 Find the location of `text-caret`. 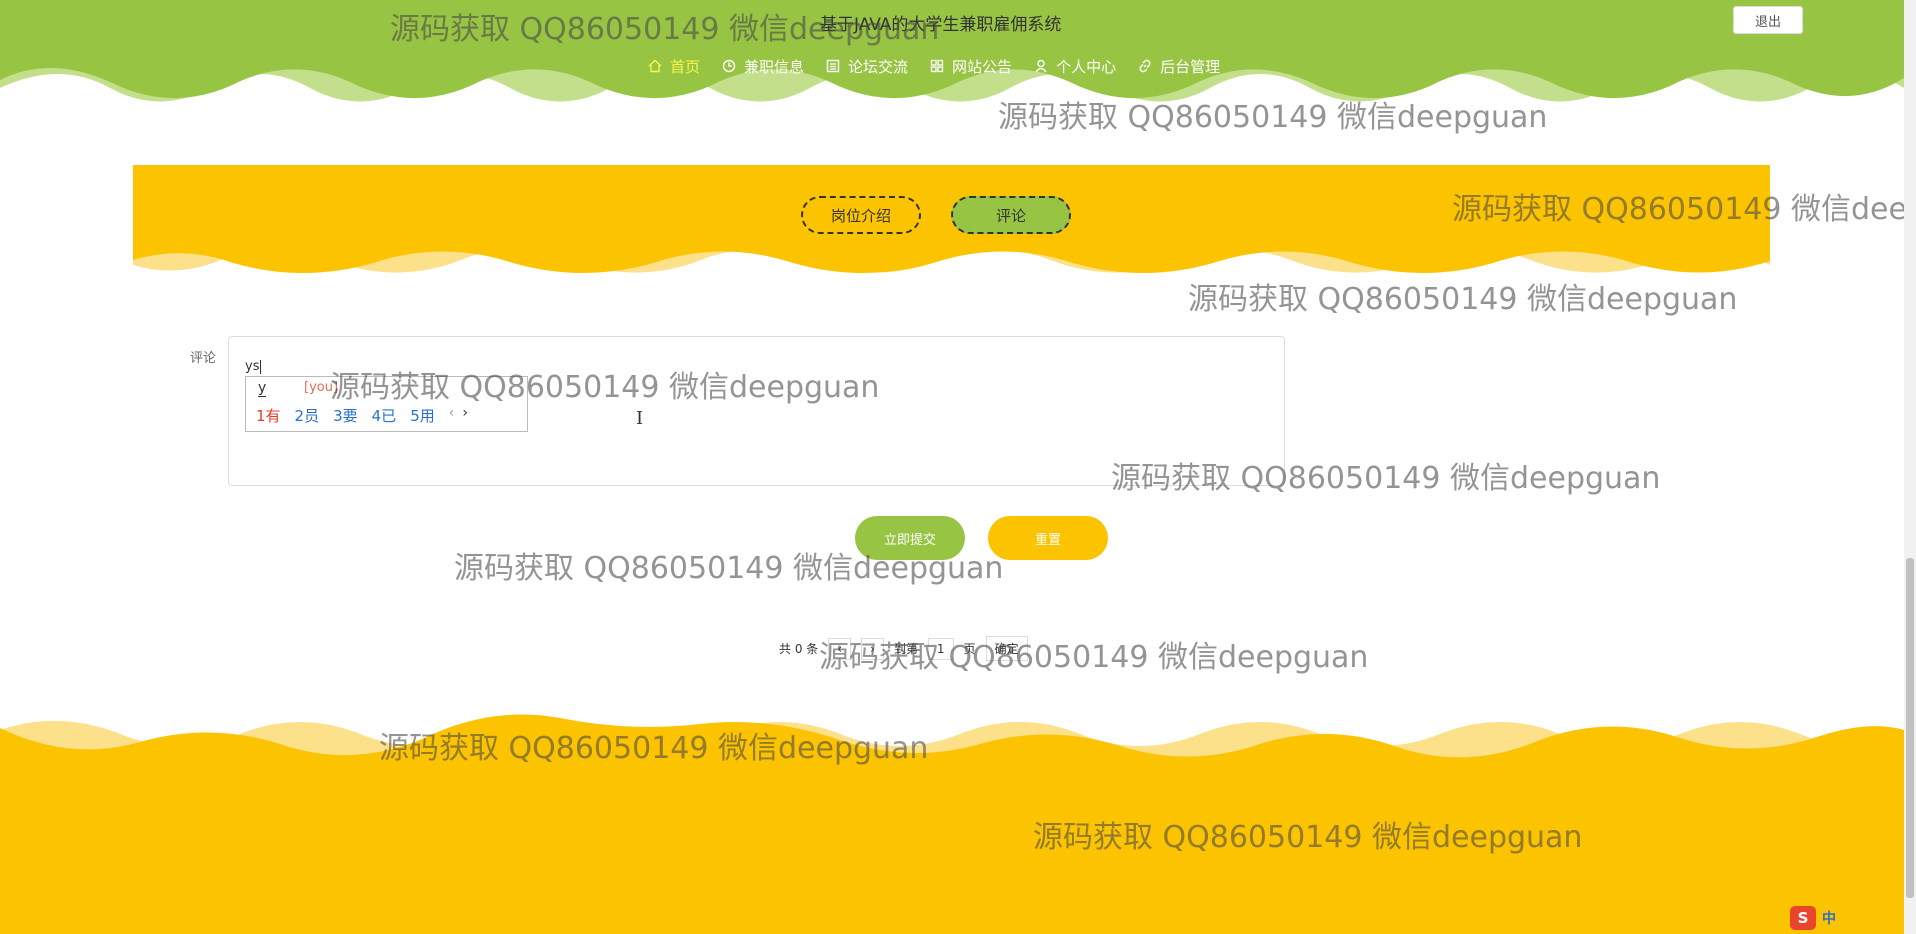

text-caret is located at coordinates (261, 366).